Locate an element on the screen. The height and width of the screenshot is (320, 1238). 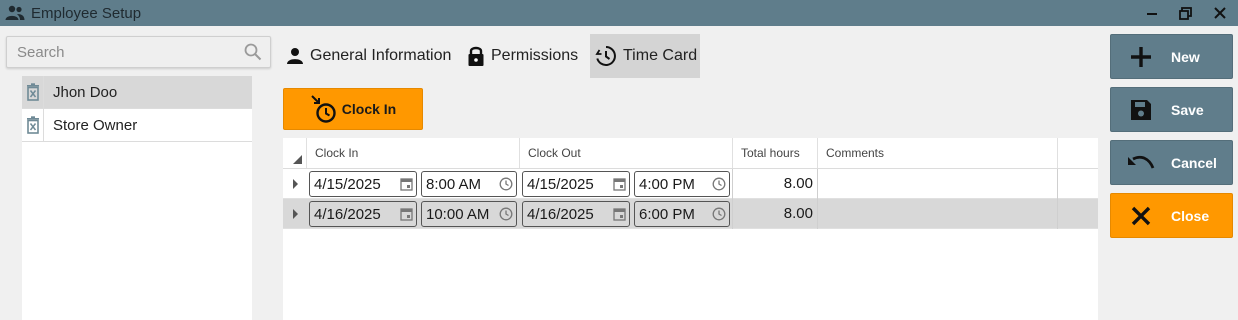
cancel-button: Cancel is located at coordinates (1171, 162).